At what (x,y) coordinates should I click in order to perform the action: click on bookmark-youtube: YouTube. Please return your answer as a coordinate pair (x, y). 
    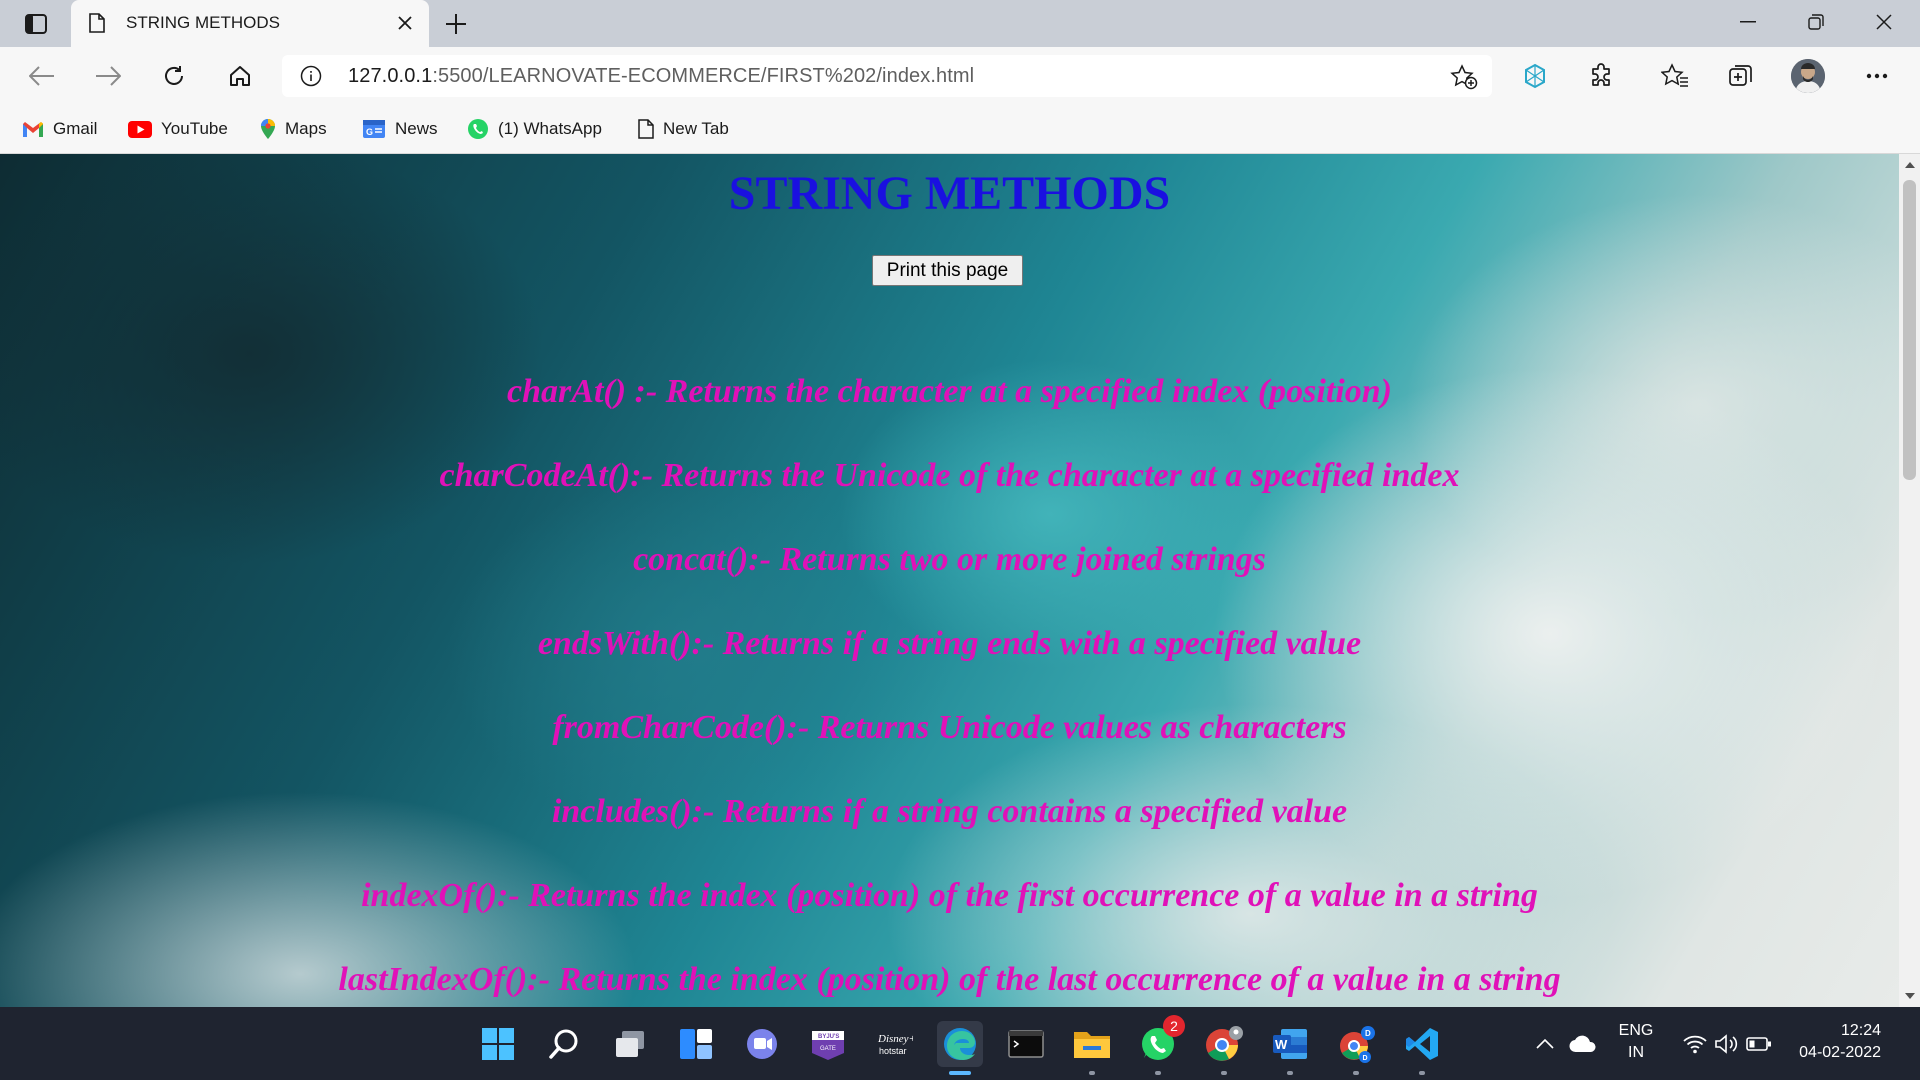
    Looking at the image, I should click on (178, 129).